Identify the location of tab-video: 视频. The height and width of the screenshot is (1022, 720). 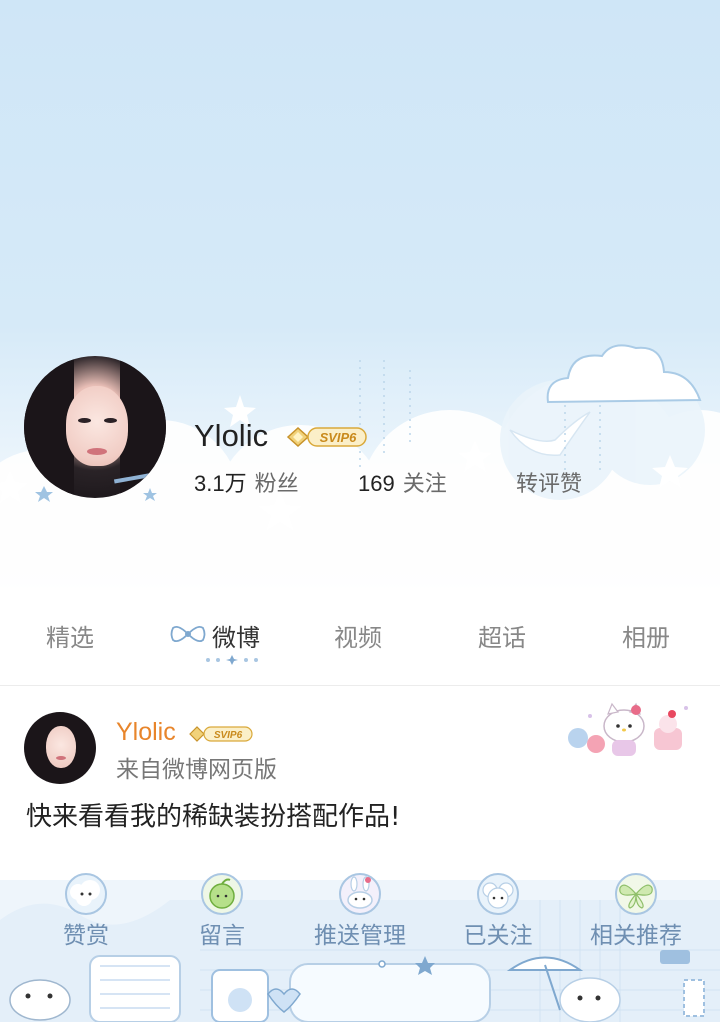
(358, 635).